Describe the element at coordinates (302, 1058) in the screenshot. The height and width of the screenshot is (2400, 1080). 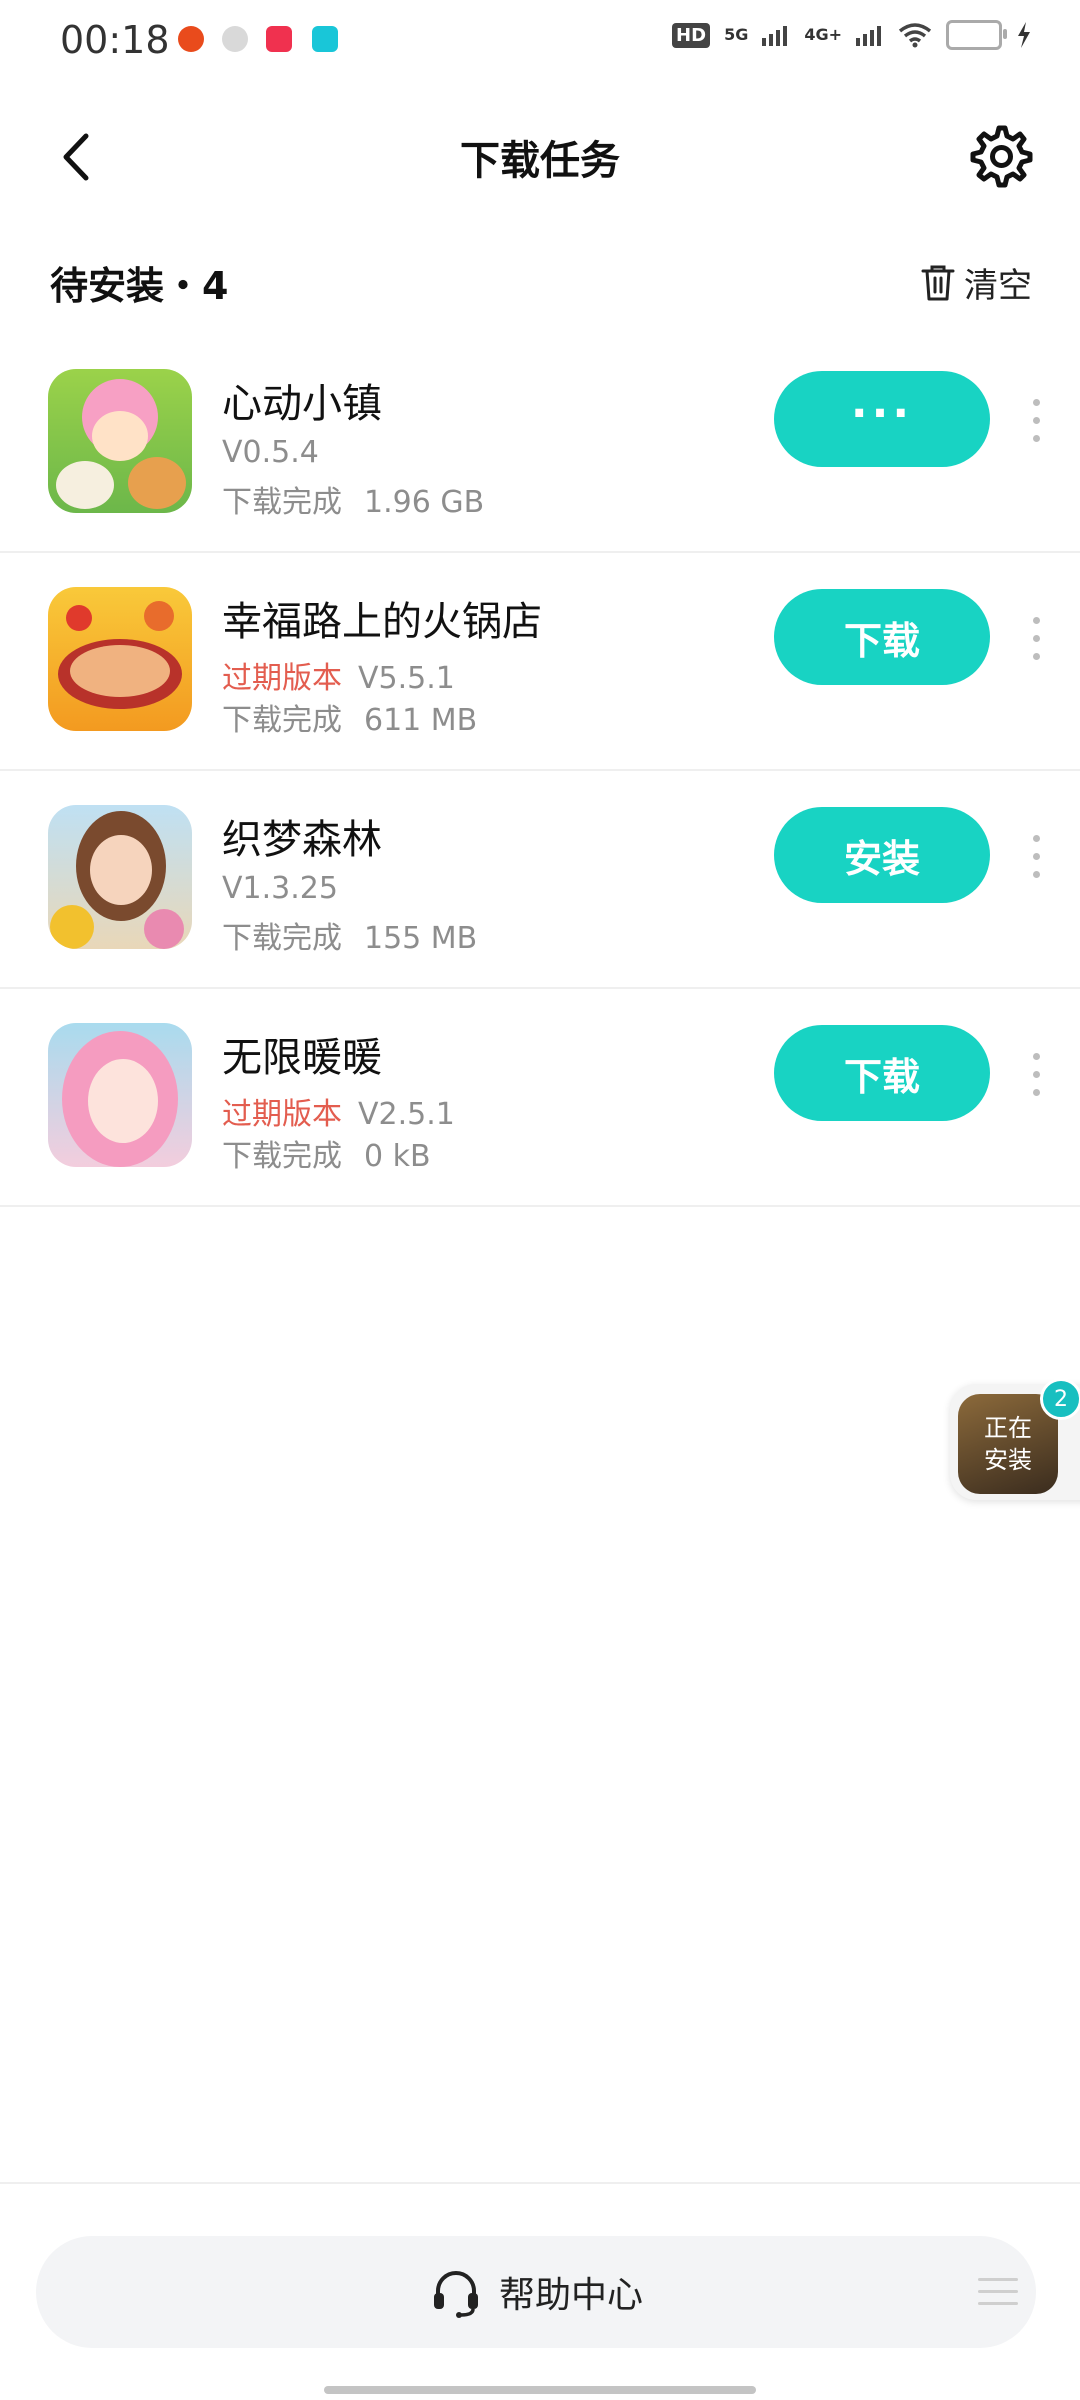
I see `app-name: 无限暖暖` at that location.